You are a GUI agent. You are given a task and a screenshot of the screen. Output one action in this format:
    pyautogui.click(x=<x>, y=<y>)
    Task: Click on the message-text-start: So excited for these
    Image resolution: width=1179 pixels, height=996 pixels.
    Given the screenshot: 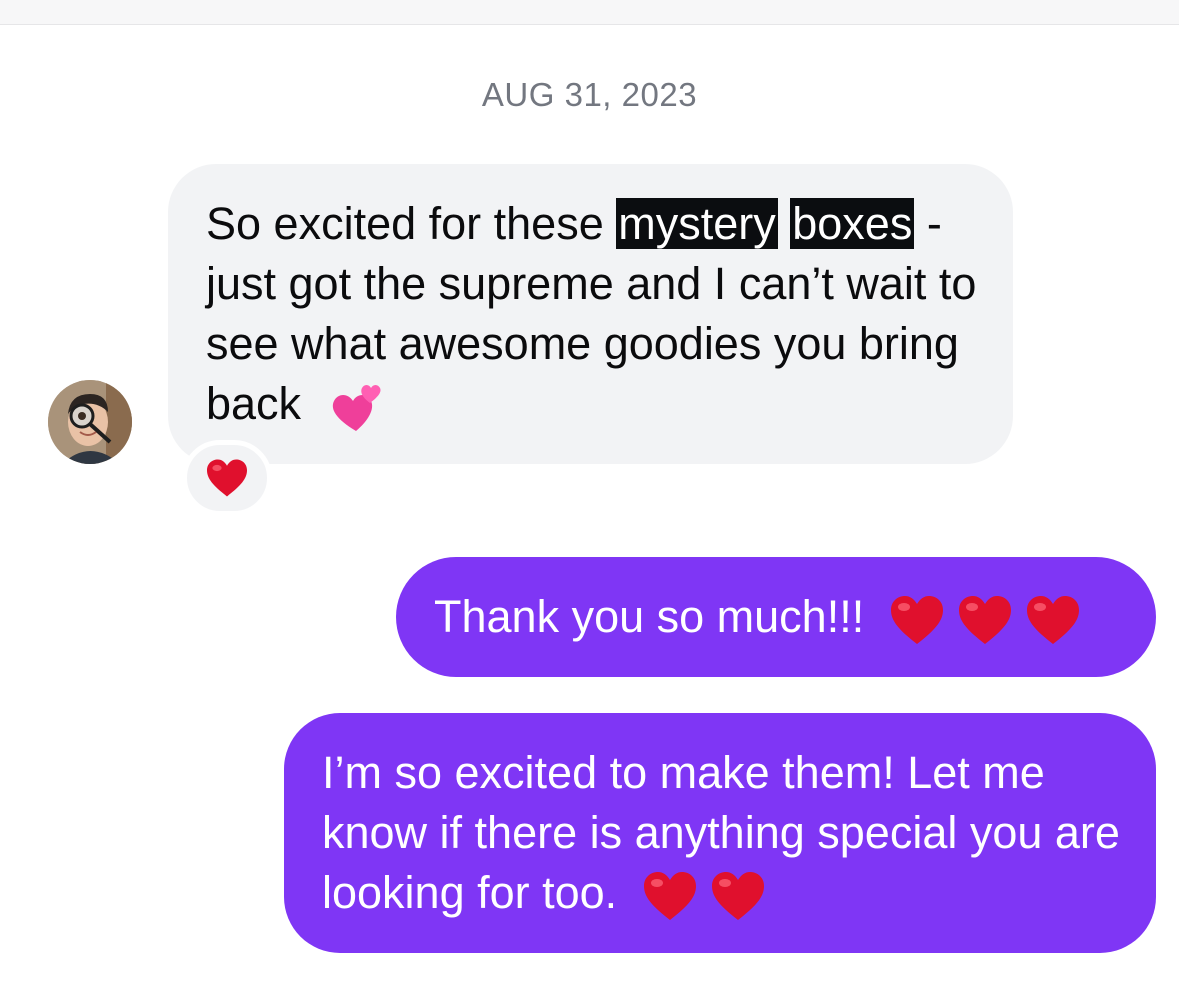 What is the action you would take?
    pyautogui.click(x=411, y=223)
    